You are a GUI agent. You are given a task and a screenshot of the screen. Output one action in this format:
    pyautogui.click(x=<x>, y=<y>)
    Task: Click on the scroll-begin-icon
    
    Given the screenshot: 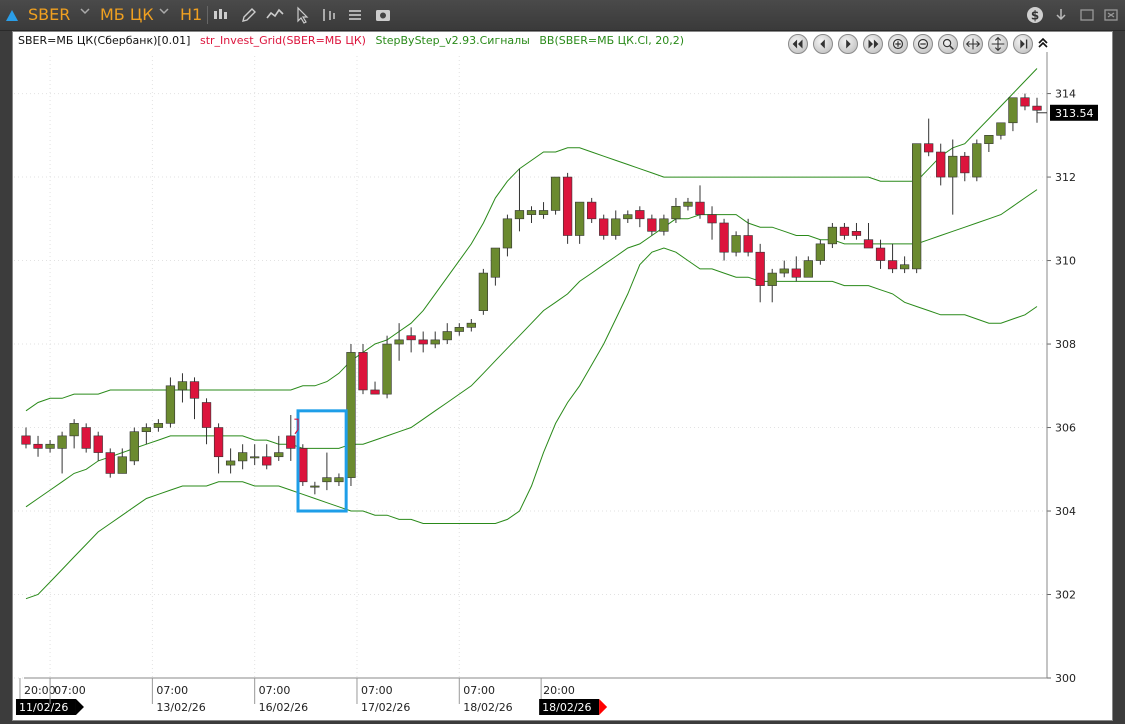 What is the action you would take?
    pyautogui.click(x=798, y=44)
    